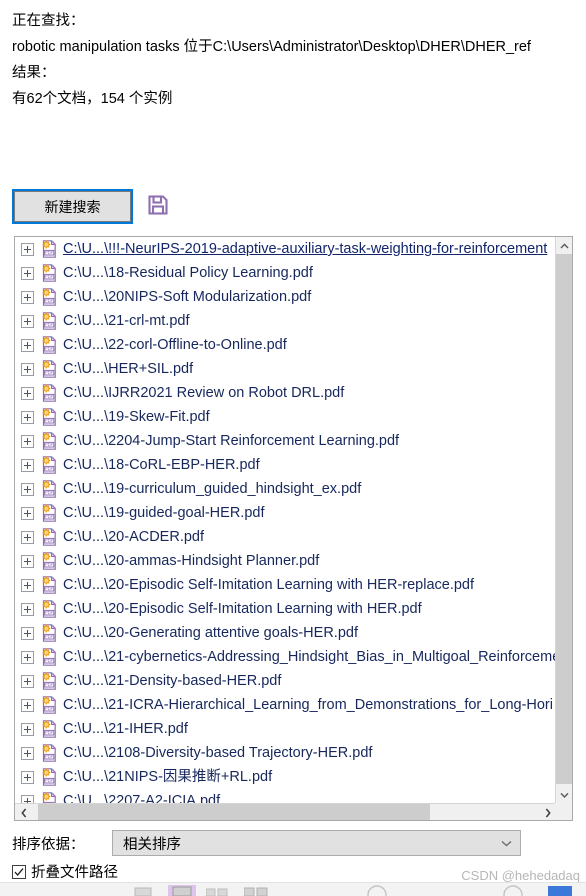 This screenshot has height=896, width=586. Describe the element at coordinates (125, 729) in the screenshot. I see `result-row-label: C:\U...\21-IHER.pdf` at that location.